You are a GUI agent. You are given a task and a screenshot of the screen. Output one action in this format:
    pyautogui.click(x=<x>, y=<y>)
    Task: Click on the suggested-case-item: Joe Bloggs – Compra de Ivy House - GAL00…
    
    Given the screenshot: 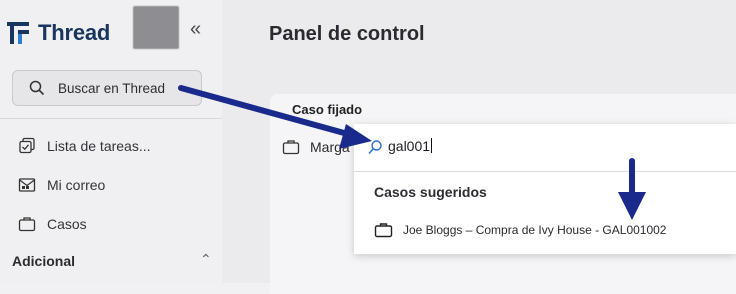 What is the action you would take?
    pyautogui.click(x=520, y=230)
    